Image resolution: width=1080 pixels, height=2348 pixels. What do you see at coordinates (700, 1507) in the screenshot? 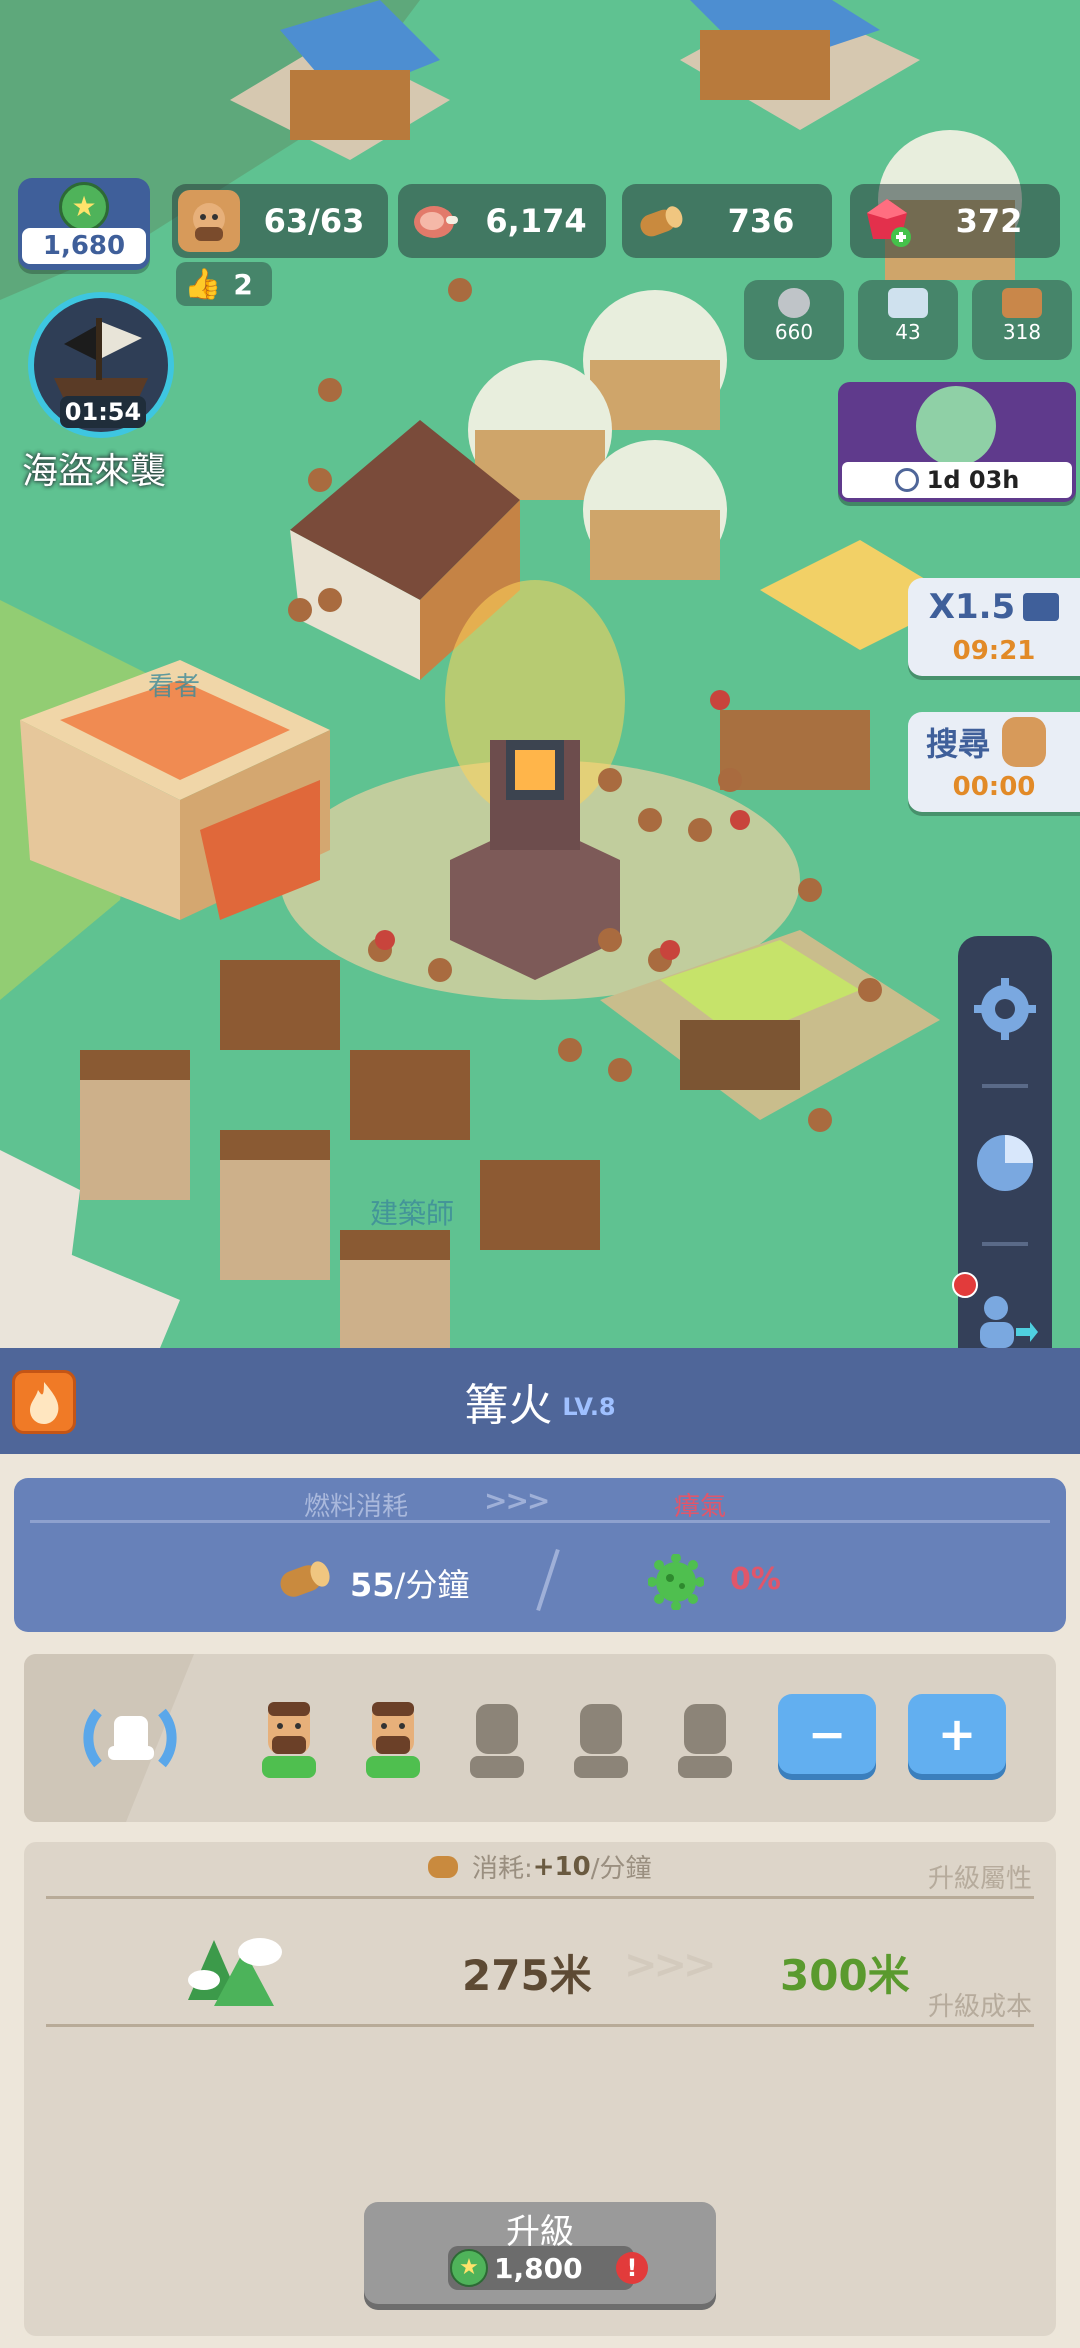
I see `smog-label: 瘴氣` at bounding box center [700, 1507].